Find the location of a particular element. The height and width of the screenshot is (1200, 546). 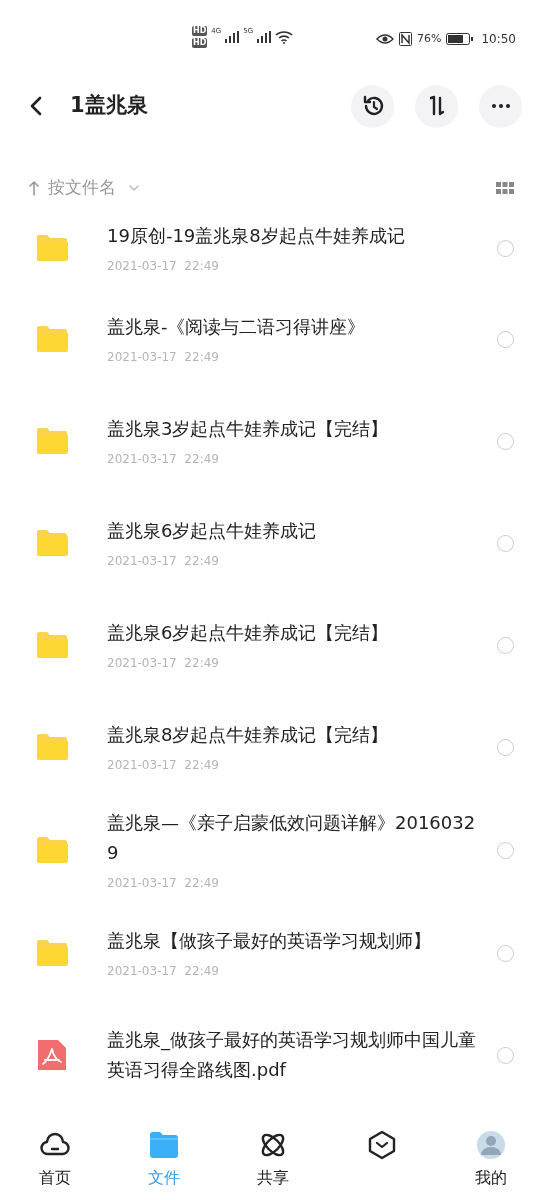

up-arrow-icon is located at coordinates (34, 188).